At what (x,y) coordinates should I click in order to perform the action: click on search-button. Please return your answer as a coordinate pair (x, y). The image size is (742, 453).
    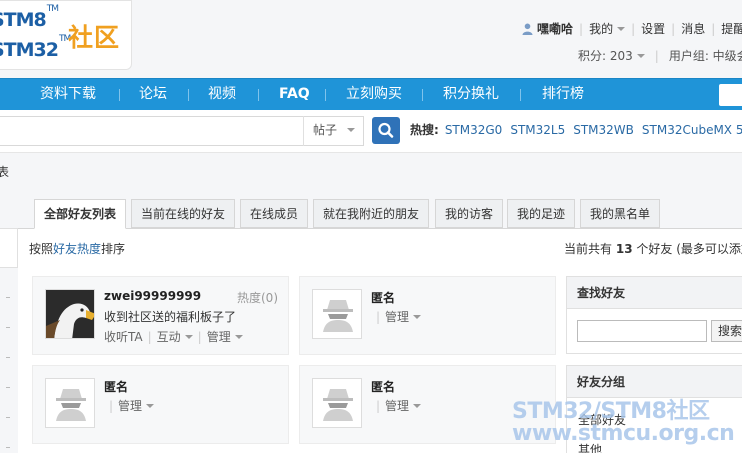
    Looking at the image, I should click on (386, 130).